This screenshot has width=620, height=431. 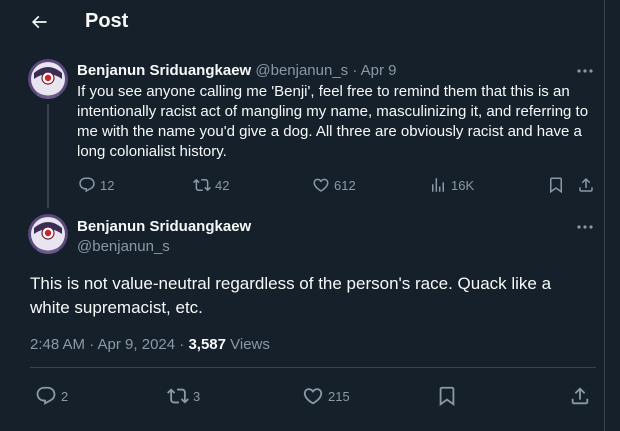 I want to click on reply-button: 2, so click(x=51, y=396).